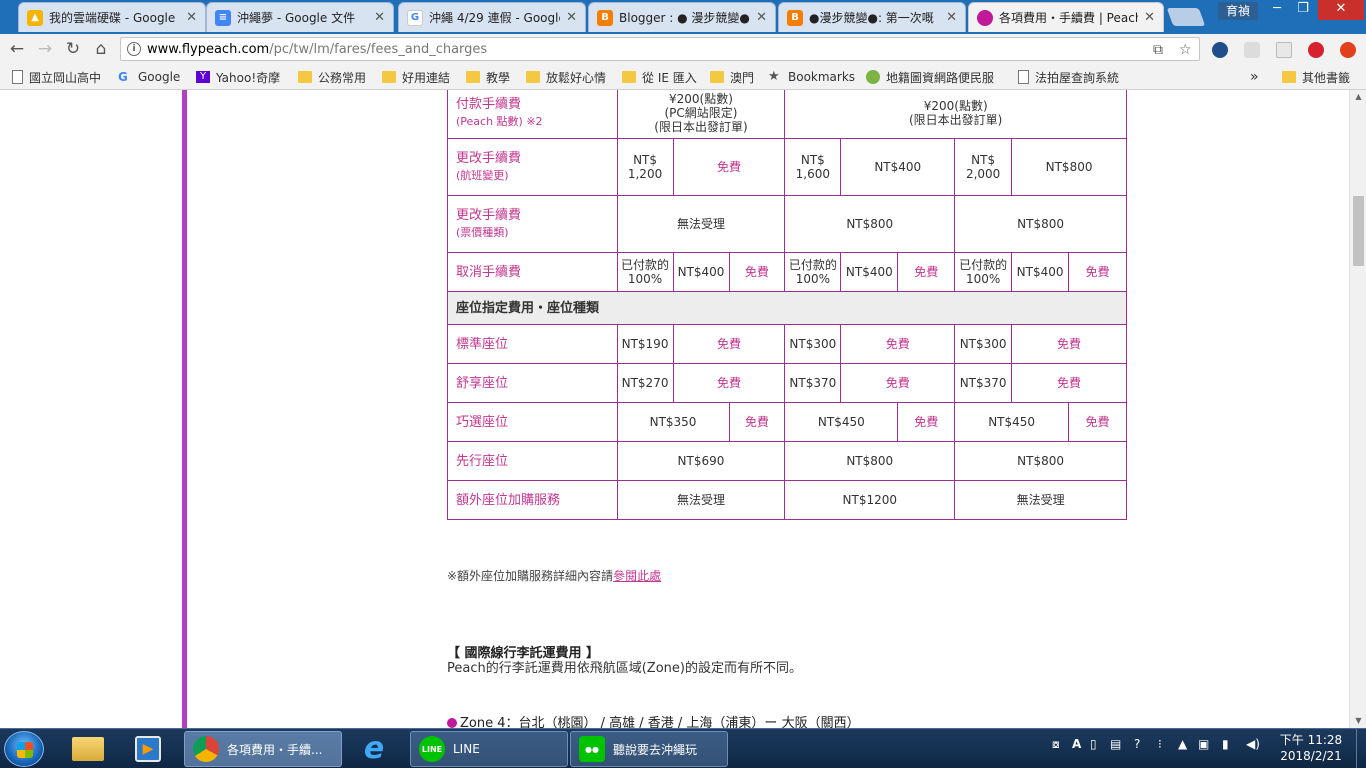 This screenshot has width=1366, height=768. I want to click on table-cell: NT$ 2,000, so click(983, 167).